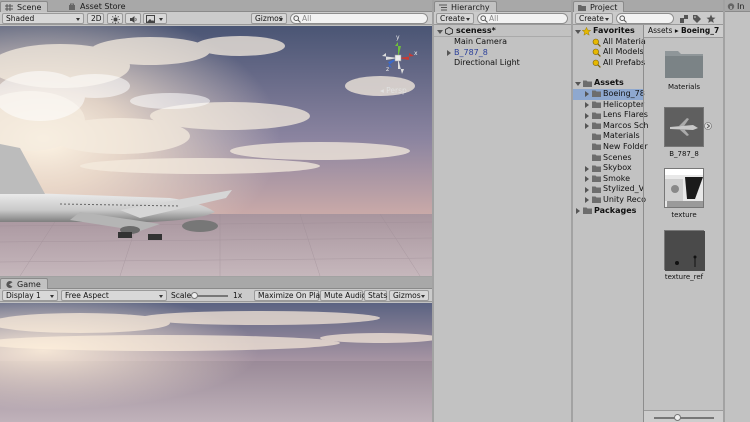 The width and height of the screenshot is (750, 422). I want to click on mute-audio-button: Mute Audio, so click(343, 295).